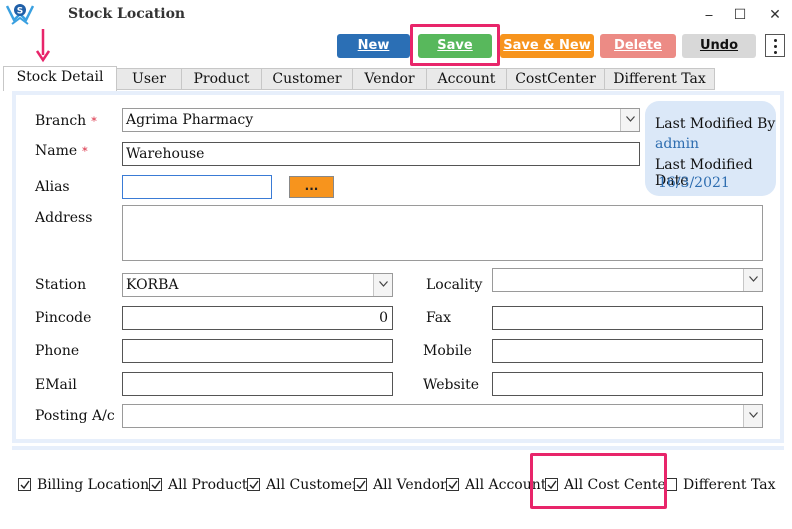 The height and width of the screenshot is (529, 792). What do you see at coordinates (389, 79) in the screenshot?
I see `tab-vendor: Vendor` at bounding box center [389, 79].